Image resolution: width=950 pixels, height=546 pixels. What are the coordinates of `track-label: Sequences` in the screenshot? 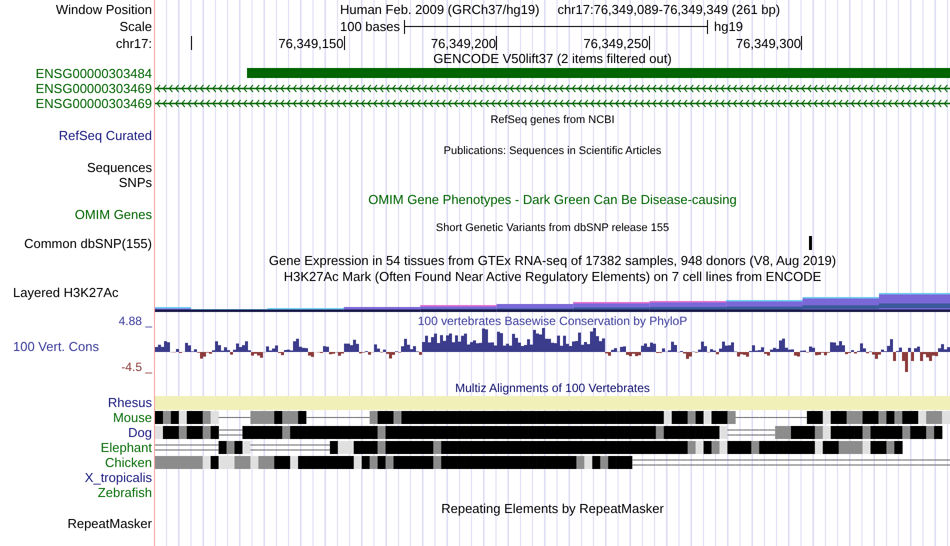 It's located at (119, 167).